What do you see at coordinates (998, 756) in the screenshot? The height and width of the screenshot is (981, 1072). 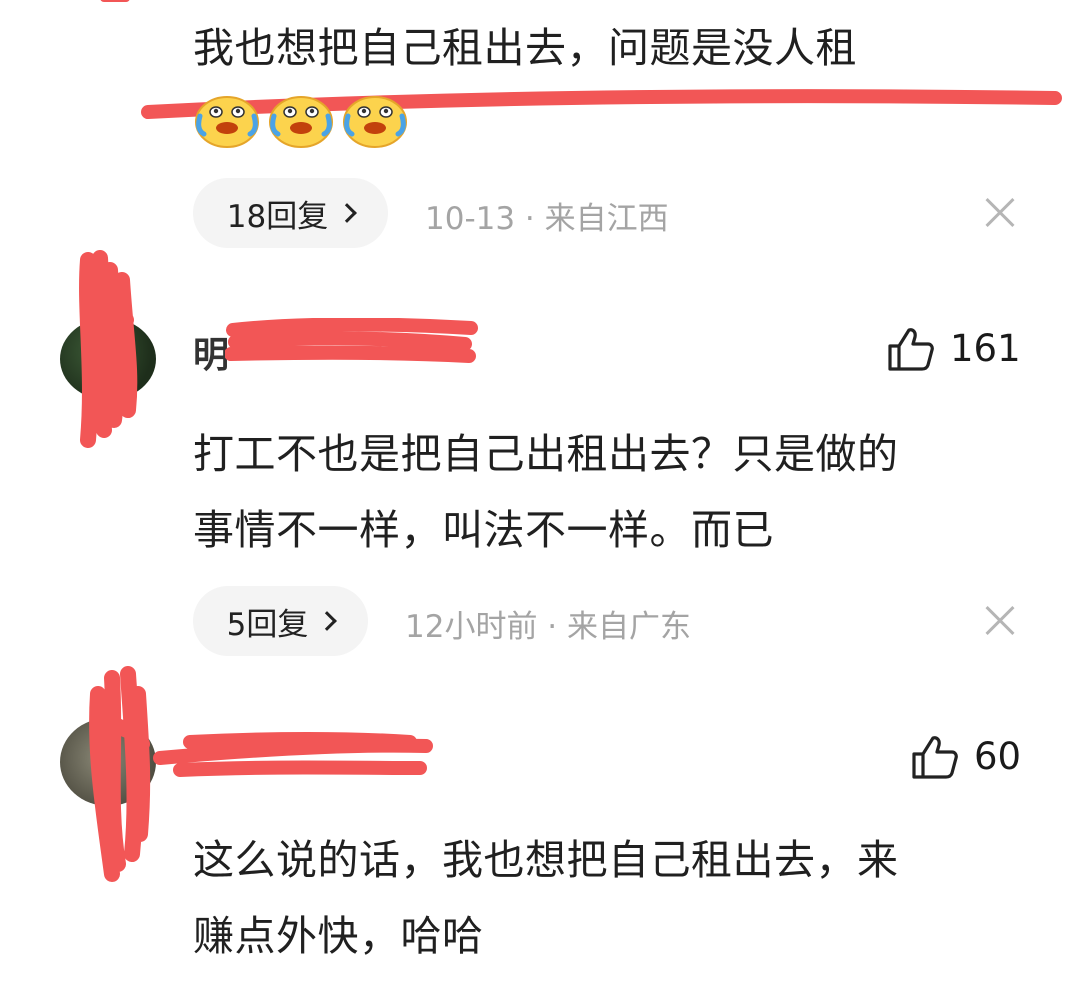 I see `like-count: 60` at bounding box center [998, 756].